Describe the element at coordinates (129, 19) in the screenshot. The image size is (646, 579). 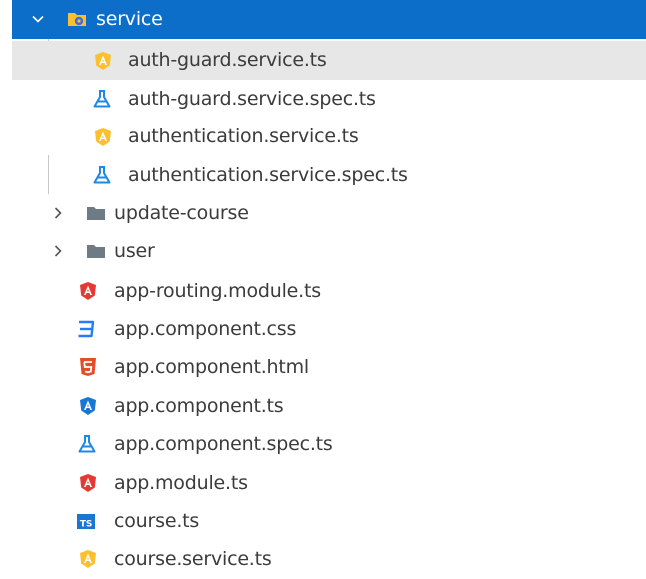
I see `tree-item-label: service` at that location.